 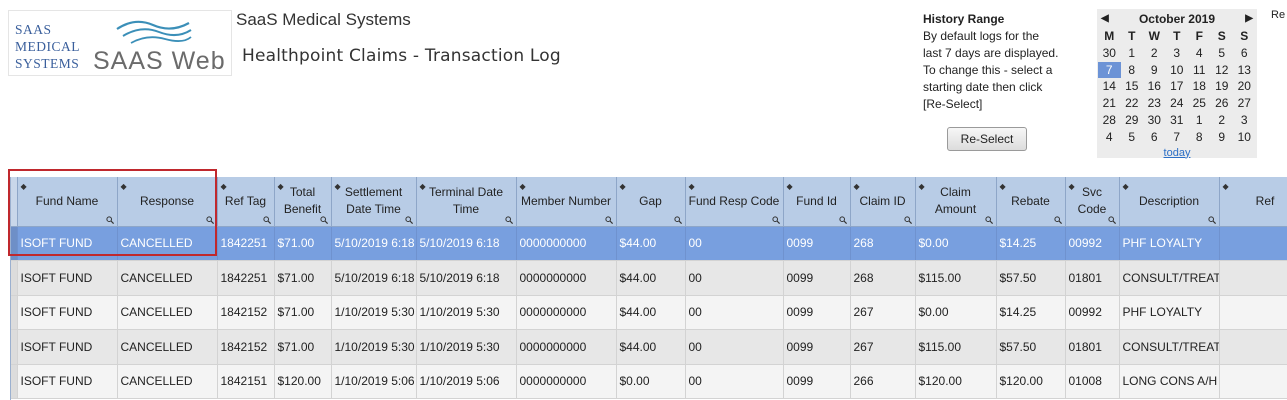 What do you see at coordinates (1199, 70) in the screenshot?
I see `calendar-day: 11` at bounding box center [1199, 70].